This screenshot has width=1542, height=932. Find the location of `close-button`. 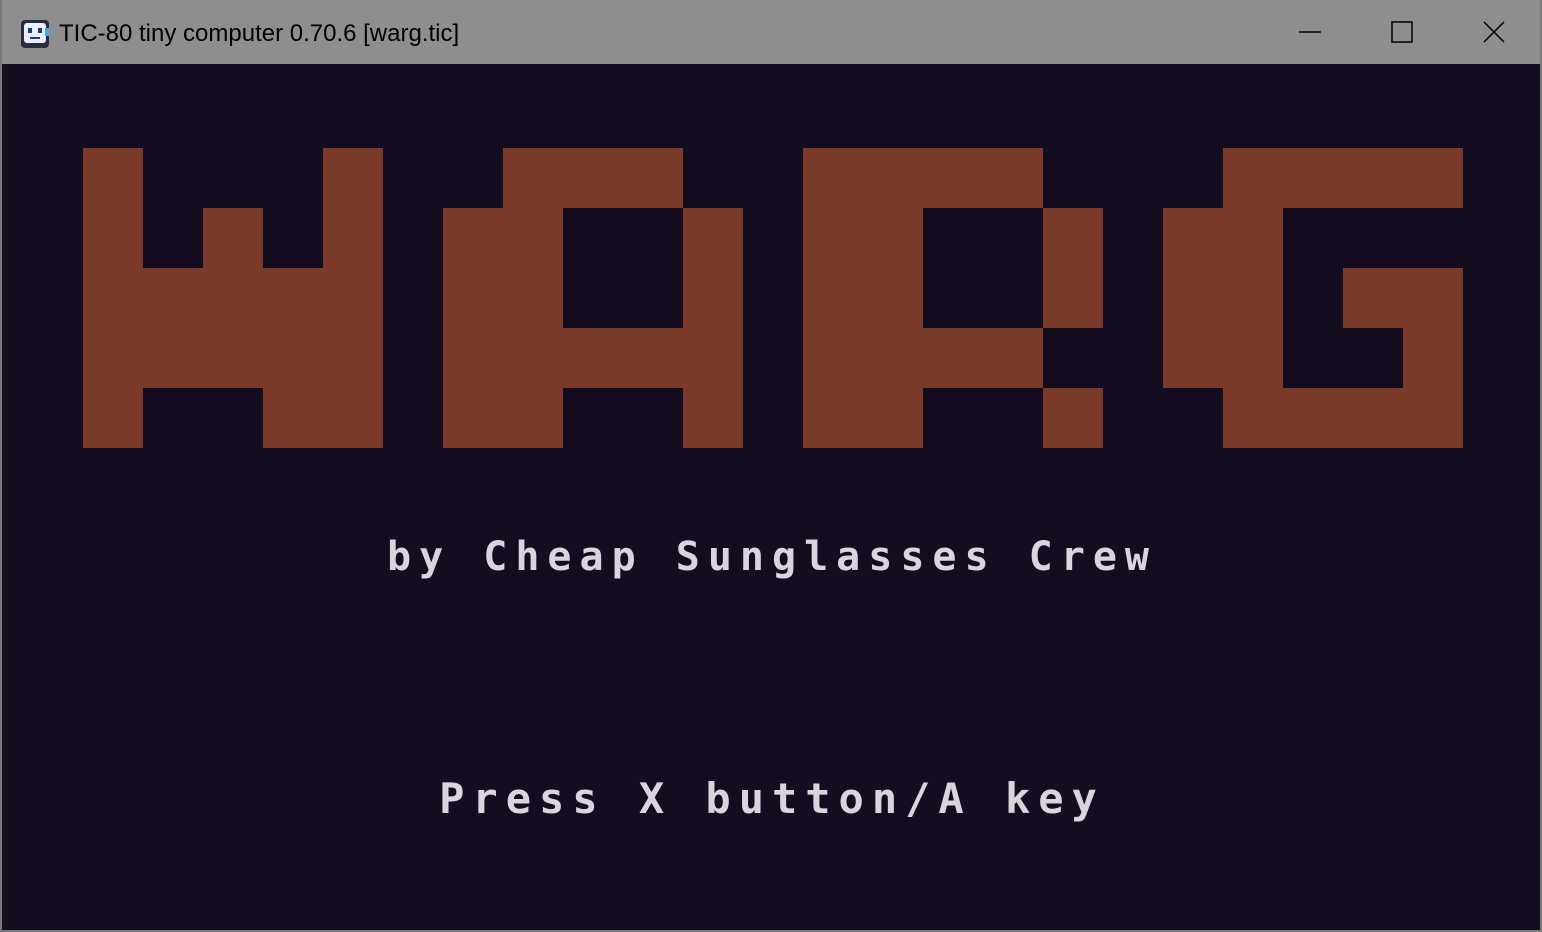

close-button is located at coordinates (1494, 32).